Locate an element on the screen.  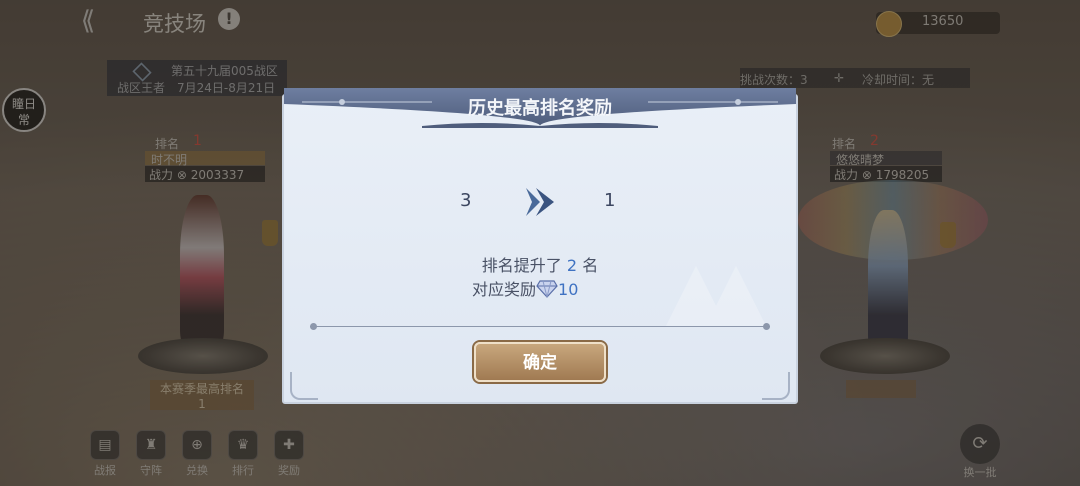
dialog-title: 历史最高排名奖励 is located at coordinates (540, 108).